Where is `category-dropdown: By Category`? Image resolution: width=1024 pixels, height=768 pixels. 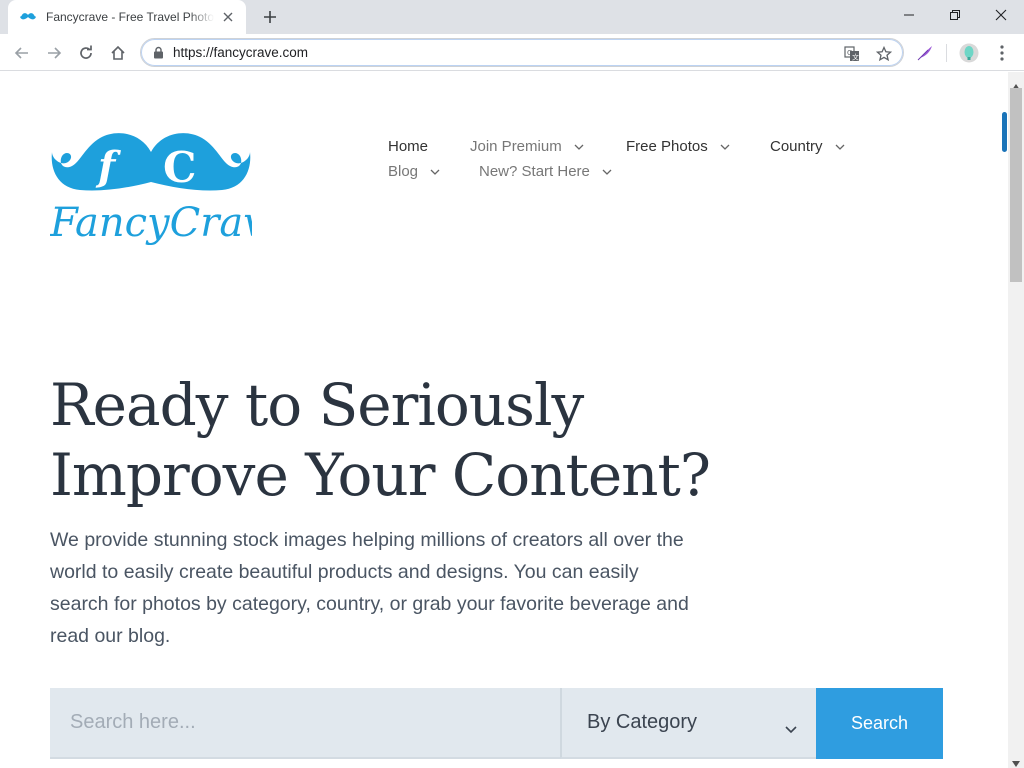 category-dropdown: By Category is located at coordinates (688, 723).